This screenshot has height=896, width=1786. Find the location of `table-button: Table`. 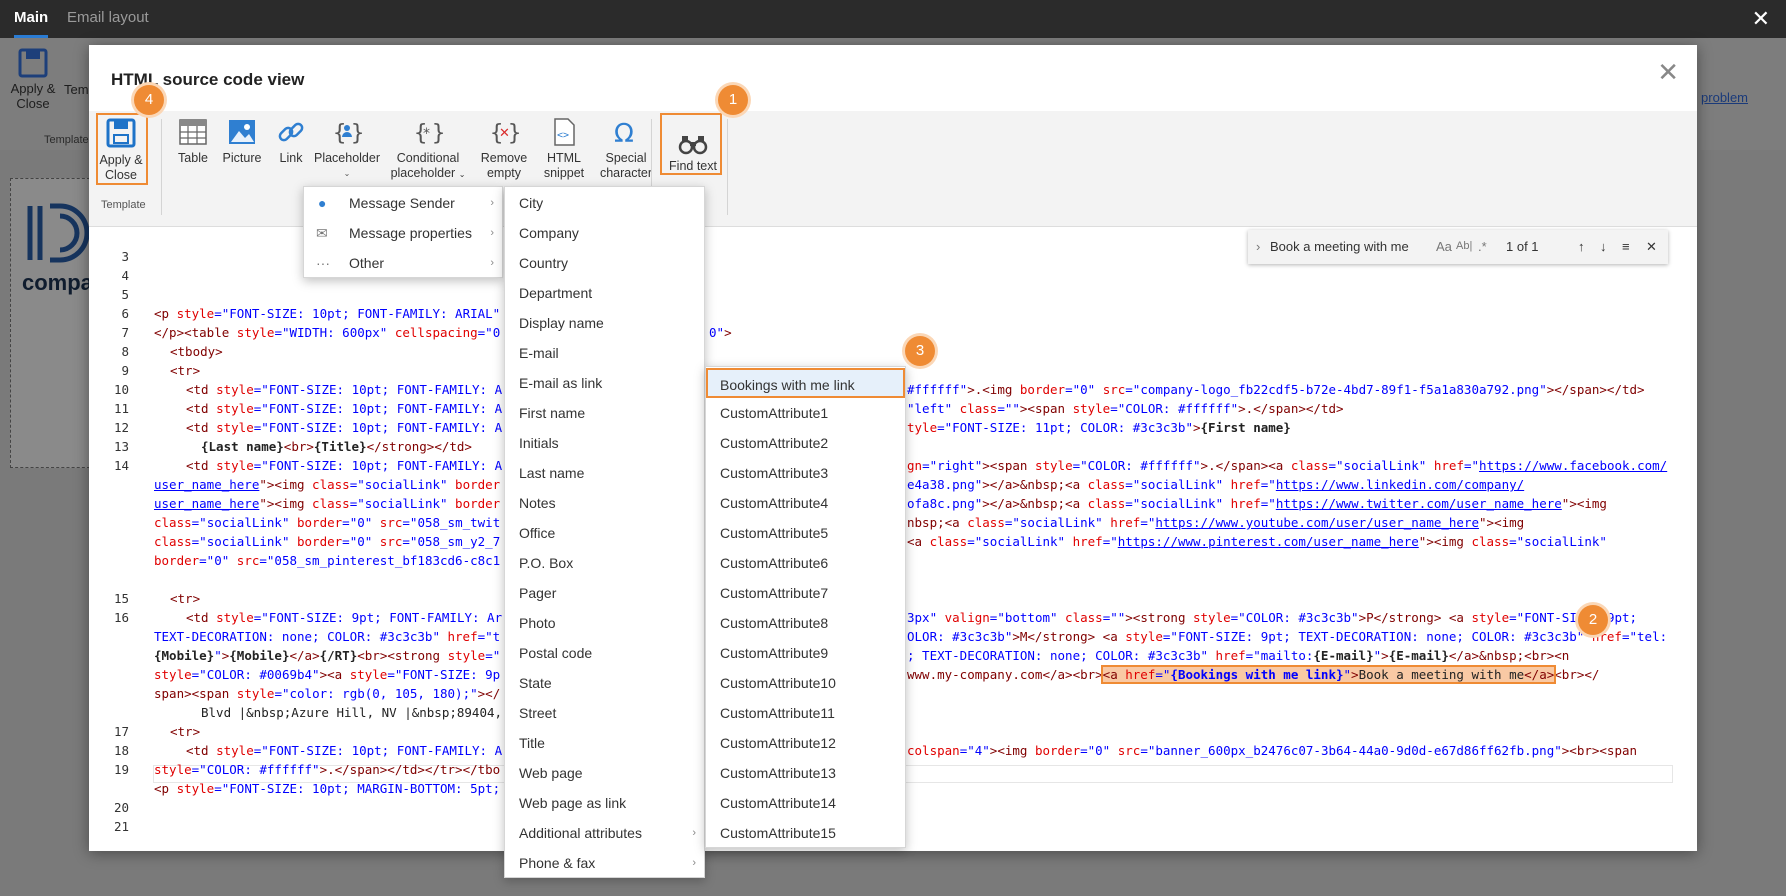

table-button: Table is located at coordinates (193, 141).